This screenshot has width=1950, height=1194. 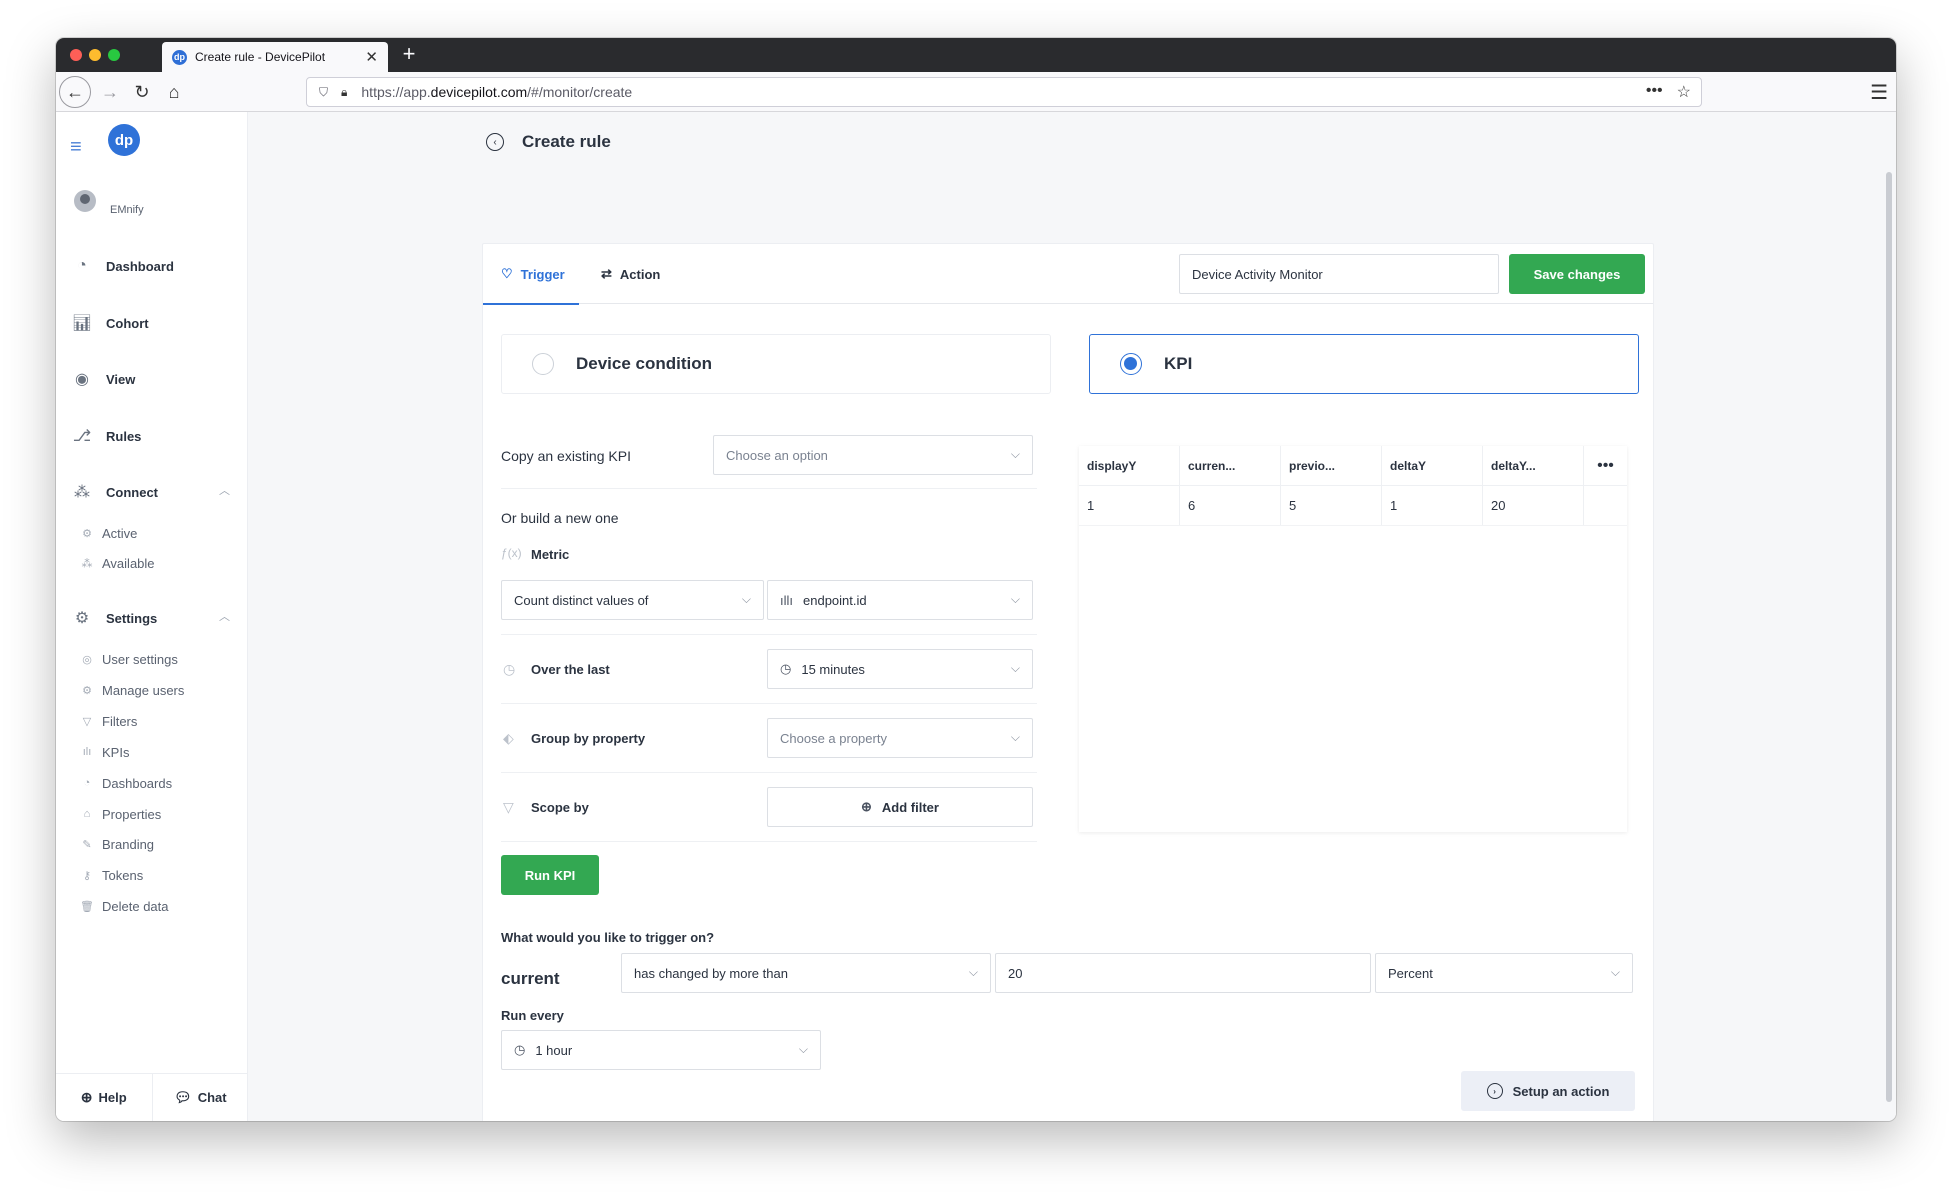 I want to click on browser-tab: dp Create rule - DevicePilot ✕, so click(x=275, y=57).